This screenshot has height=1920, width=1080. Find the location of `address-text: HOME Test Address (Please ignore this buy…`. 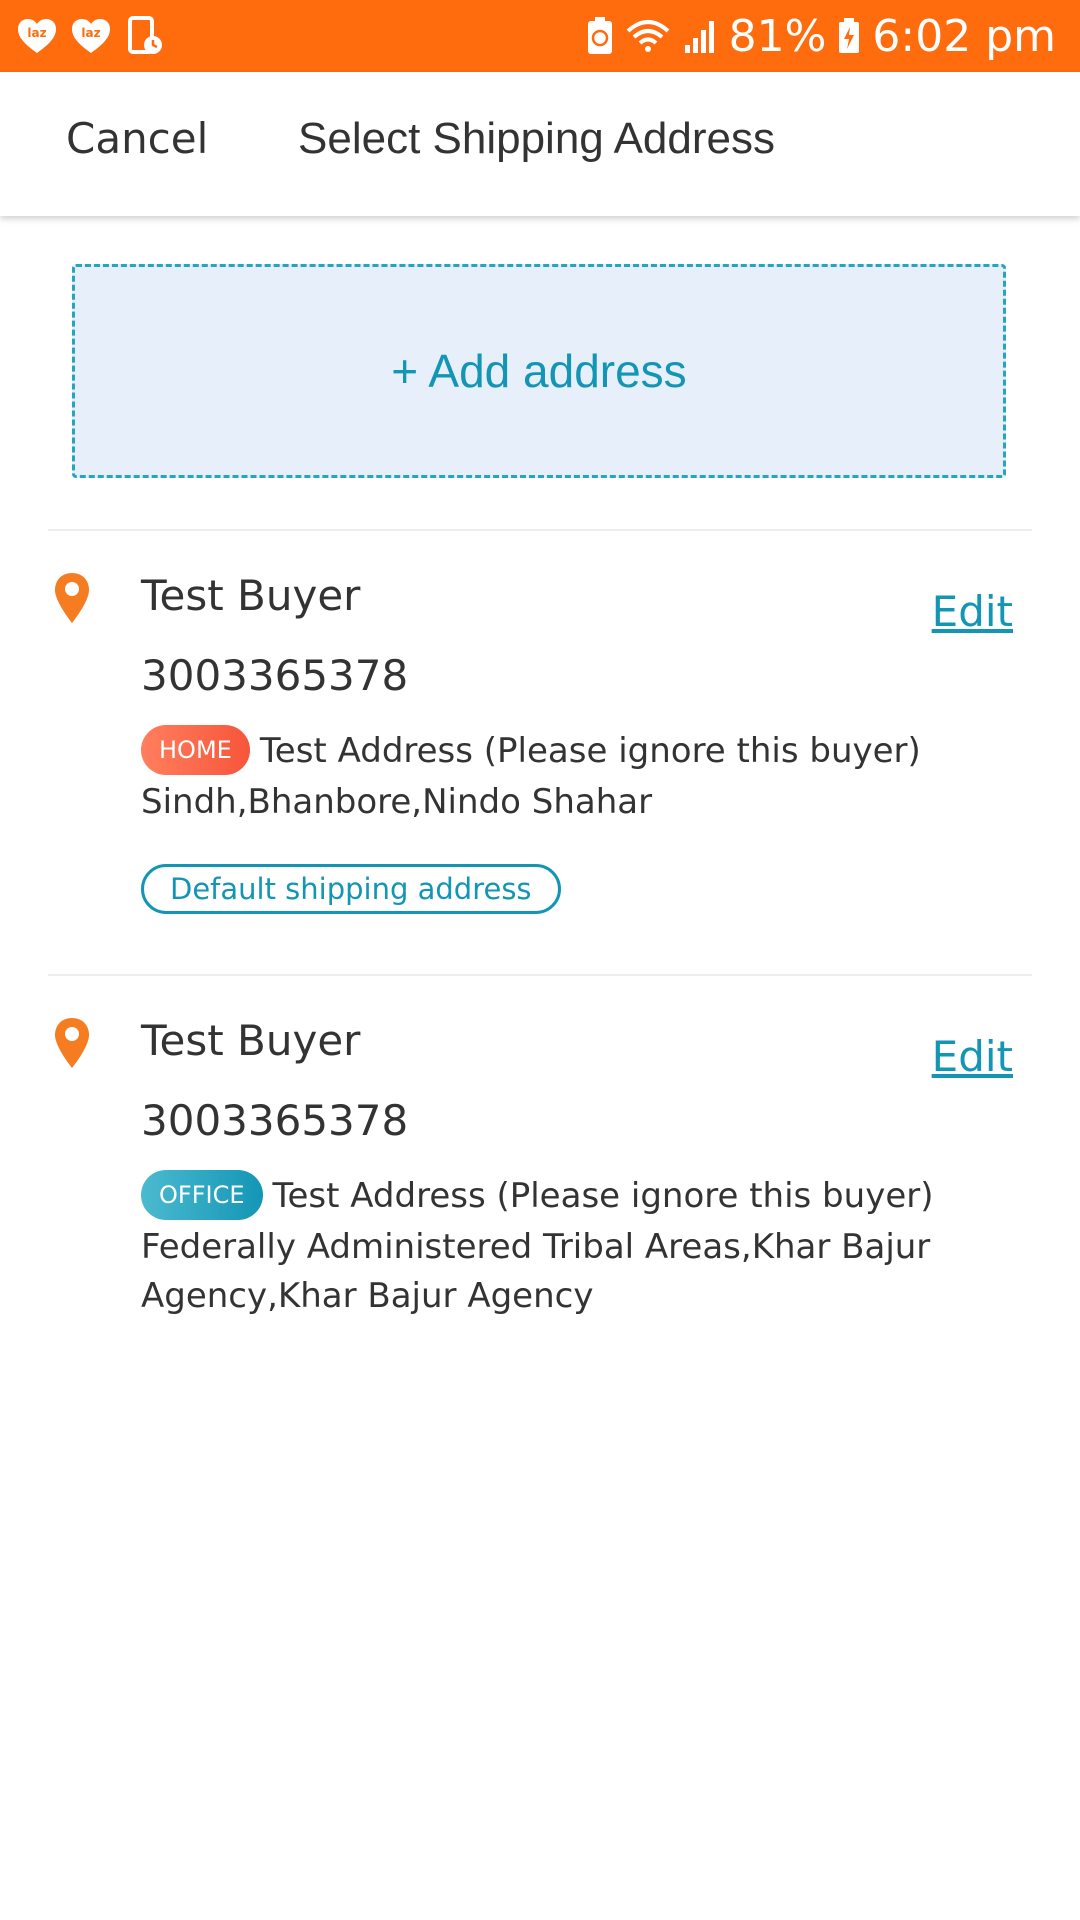

address-text: HOME Test Address (Please ignore this buy… is located at coordinates (551, 775).